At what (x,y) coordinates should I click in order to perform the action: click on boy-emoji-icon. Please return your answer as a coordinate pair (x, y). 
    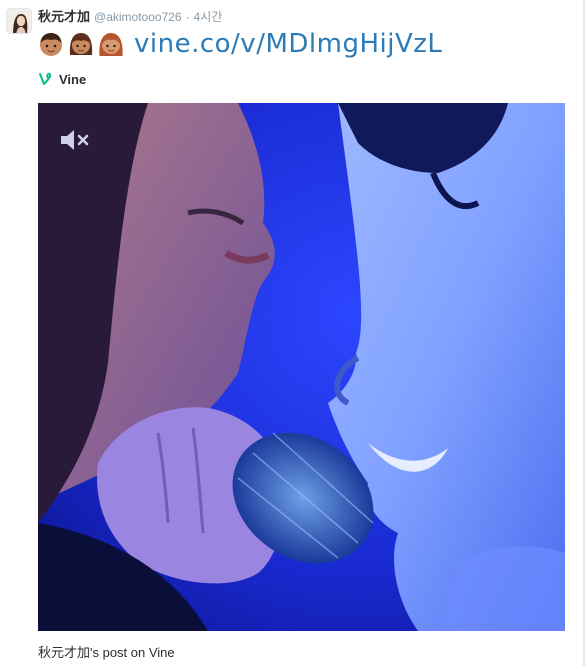
    Looking at the image, I should click on (51, 44).